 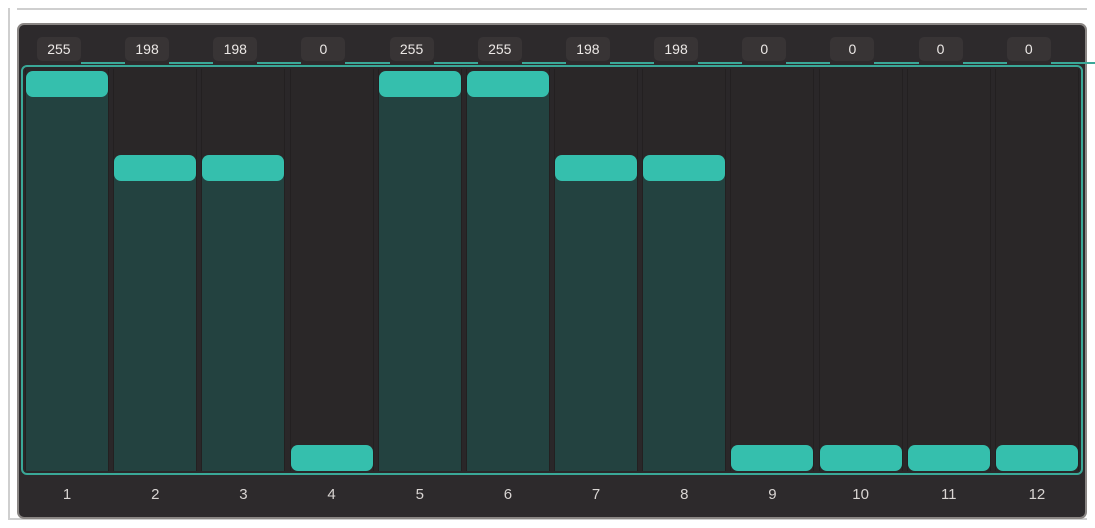 I want to click on channel-number-label: 9, so click(x=772, y=494).